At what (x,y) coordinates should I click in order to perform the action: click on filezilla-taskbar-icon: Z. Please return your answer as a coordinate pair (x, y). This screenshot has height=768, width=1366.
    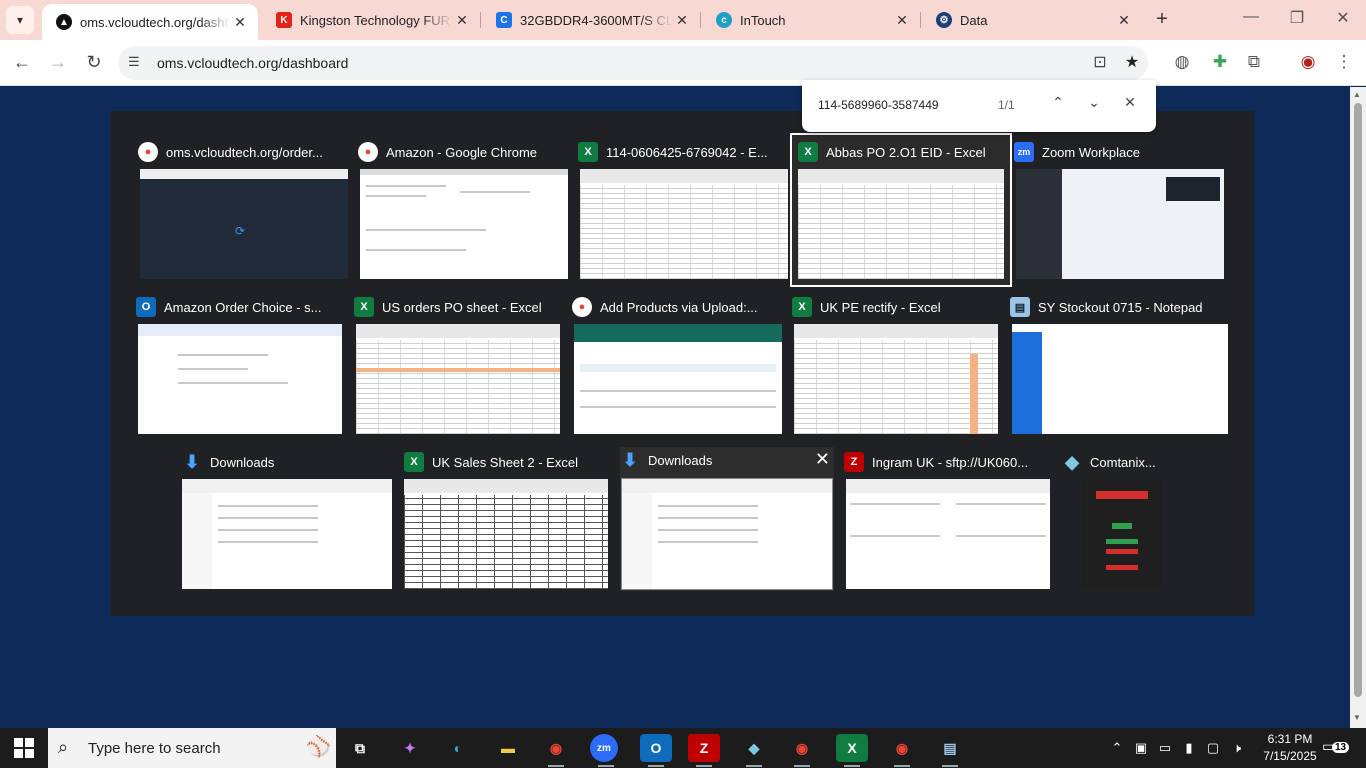
    Looking at the image, I should click on (704, 750).